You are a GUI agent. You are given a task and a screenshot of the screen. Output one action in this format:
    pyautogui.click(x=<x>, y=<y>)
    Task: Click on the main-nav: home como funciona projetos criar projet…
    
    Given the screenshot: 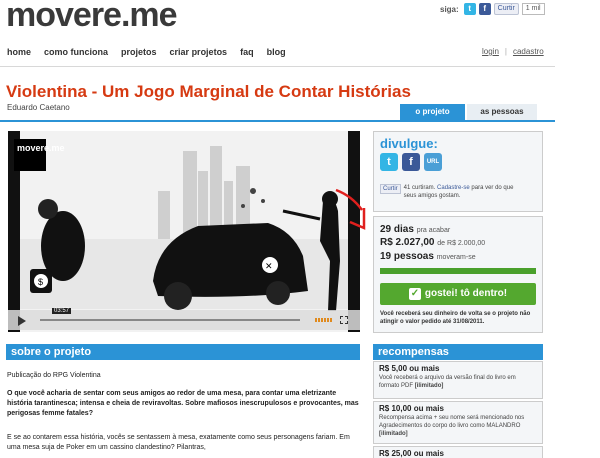 What is the action you would take?
    pyautogui.click(x=146, y=52)
    